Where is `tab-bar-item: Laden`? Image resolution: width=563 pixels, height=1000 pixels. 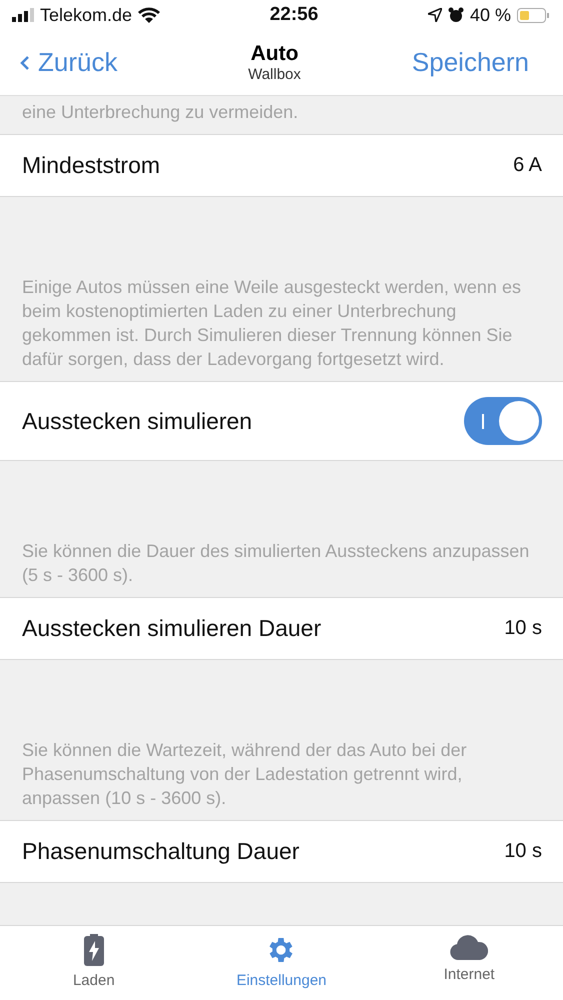 tab-bar-item: Laden is located at coordinates (94, 963).